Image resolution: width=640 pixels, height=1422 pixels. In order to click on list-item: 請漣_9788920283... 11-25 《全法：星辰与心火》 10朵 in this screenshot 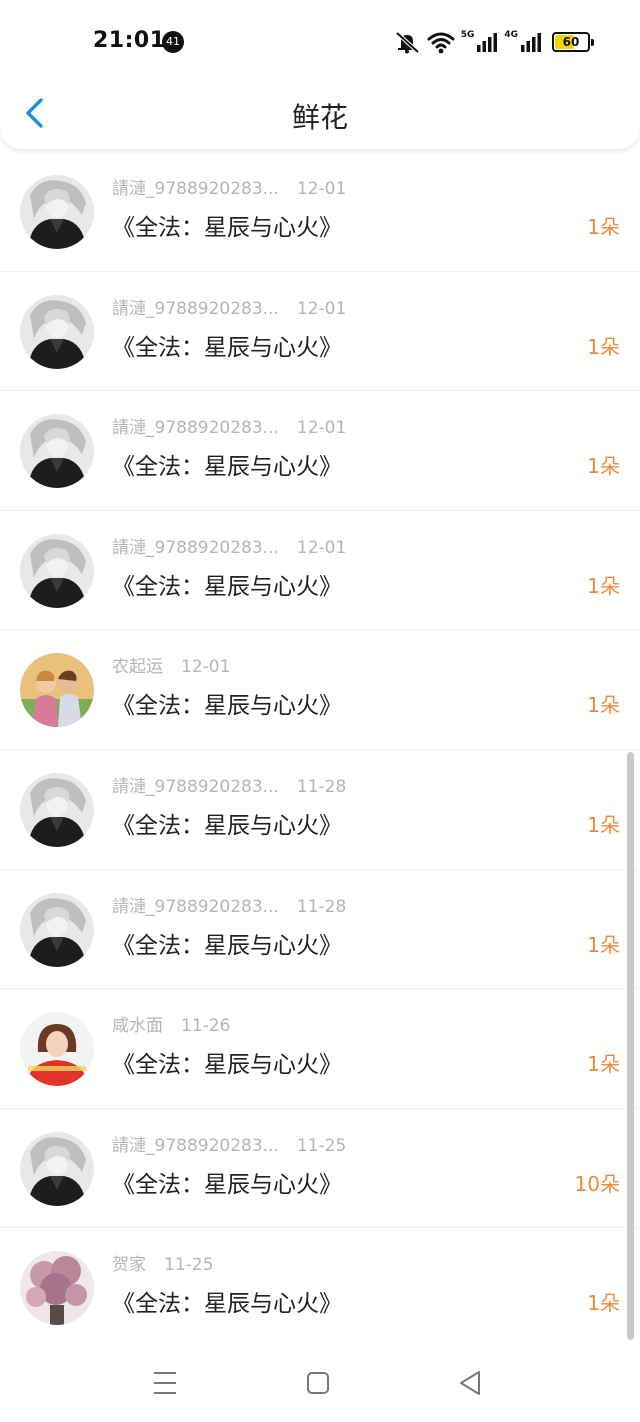, I will do `click(320, 1169)`.